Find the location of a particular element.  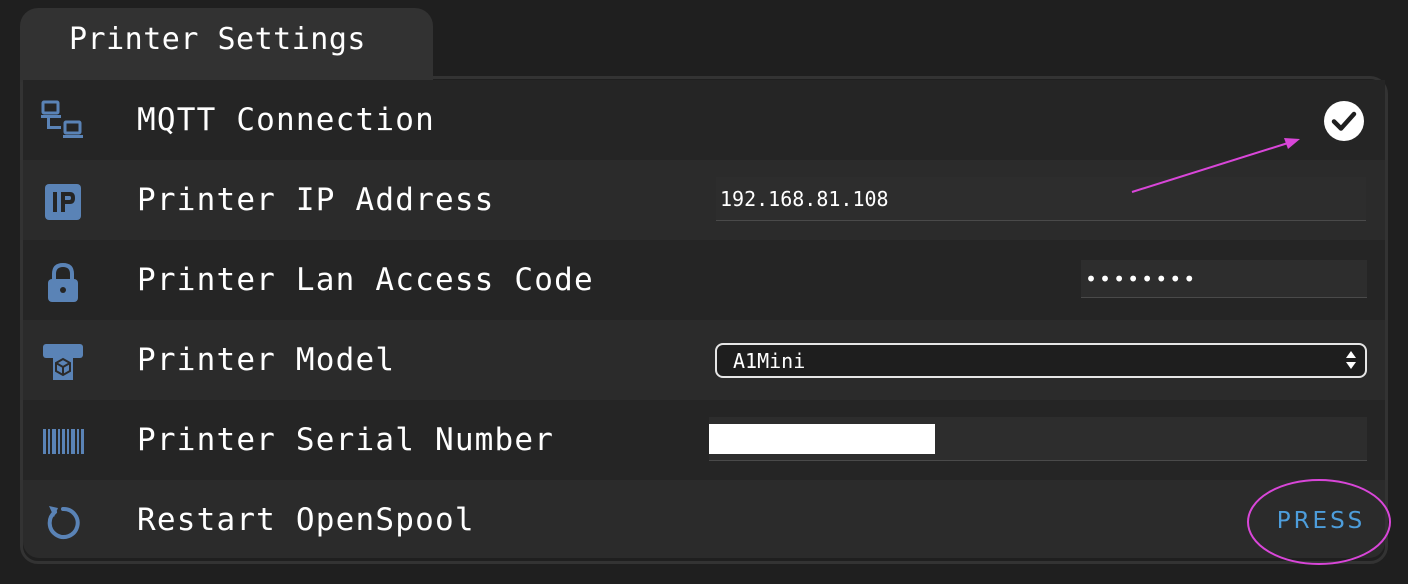

row-lan-access-code: Printer Lan Access Code is located at coordinates (704, 280).